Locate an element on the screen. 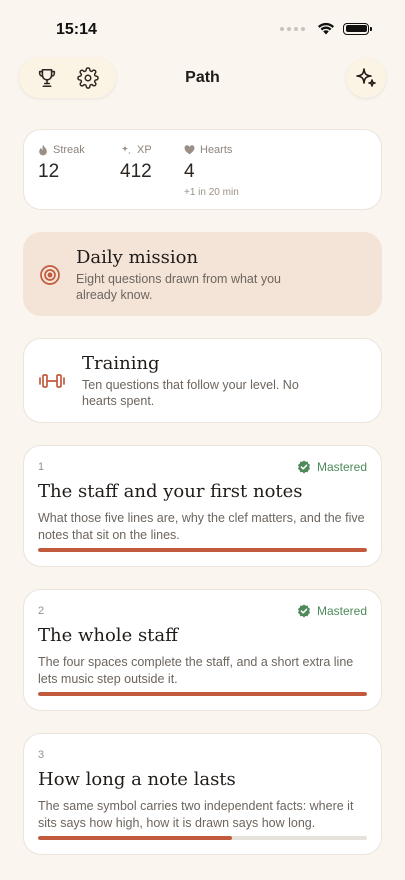 Image resolution: width=405 pixels, height=880 pixels. stat-xp: XP 412 is located at coordinates (136, 163).